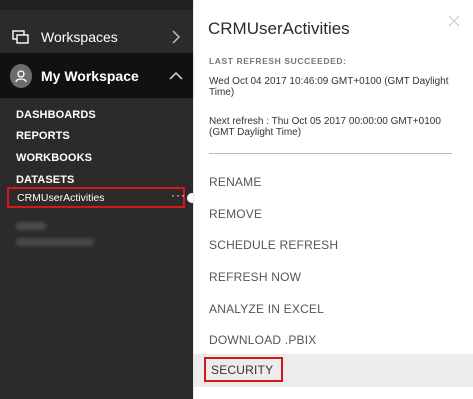  I want to click on section-workbooks: WORKBOOKS, so click(54, 158).